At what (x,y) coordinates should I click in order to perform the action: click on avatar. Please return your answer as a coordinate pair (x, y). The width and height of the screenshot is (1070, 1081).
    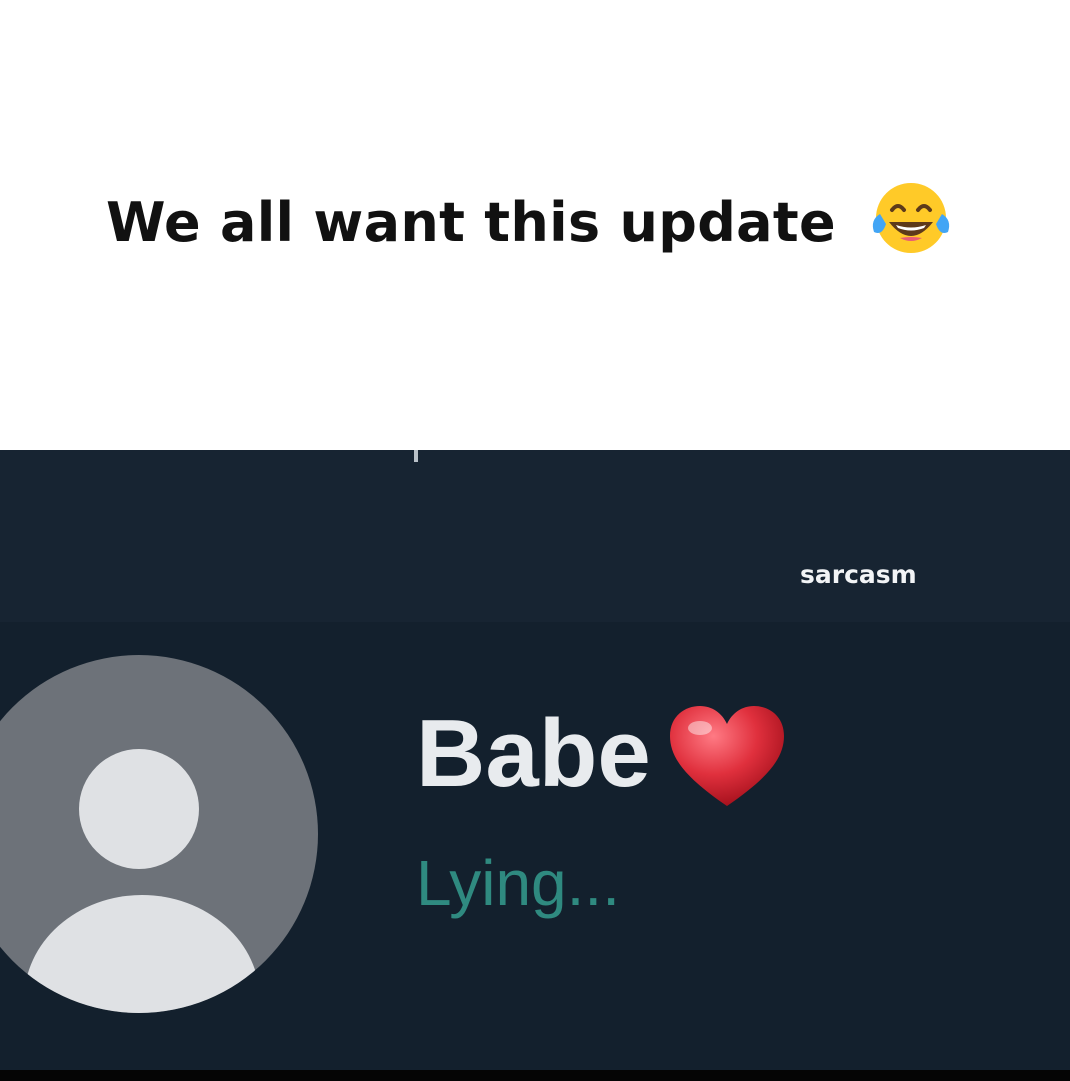
    Looking at the image, I should click on (159, 834).